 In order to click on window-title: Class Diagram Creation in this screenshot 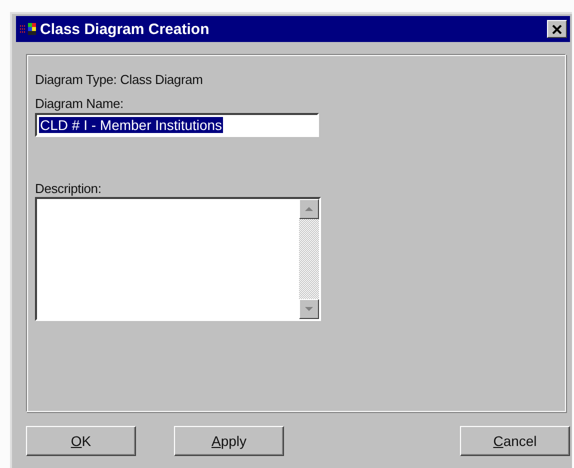, I will do `click(125, 29)`.